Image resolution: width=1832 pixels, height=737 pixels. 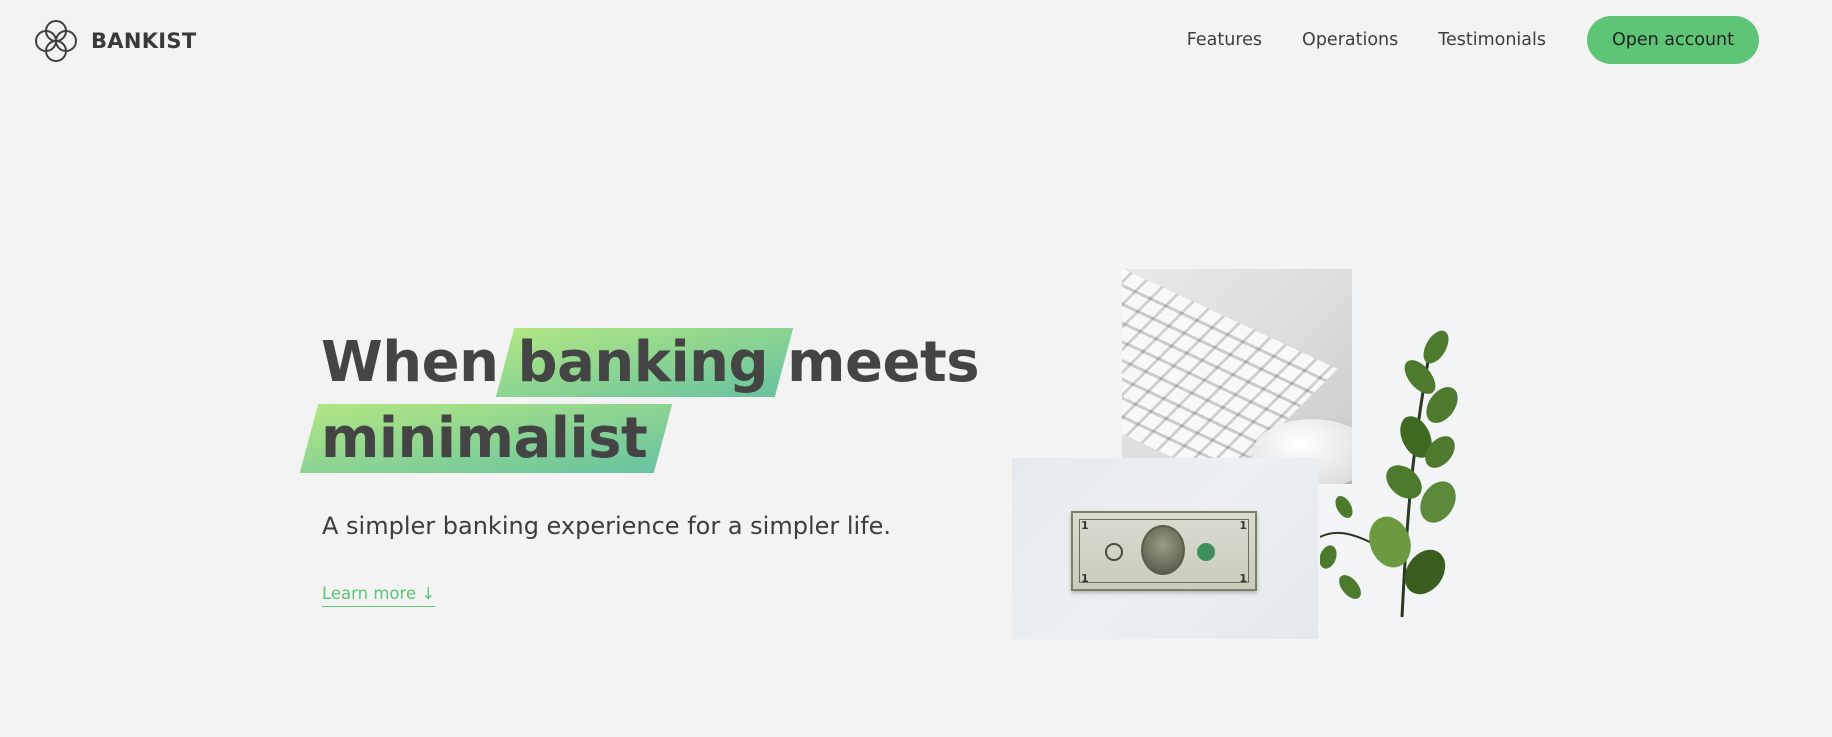 I want to click on brand-name: BANKIST, so click(x=144, y=41).